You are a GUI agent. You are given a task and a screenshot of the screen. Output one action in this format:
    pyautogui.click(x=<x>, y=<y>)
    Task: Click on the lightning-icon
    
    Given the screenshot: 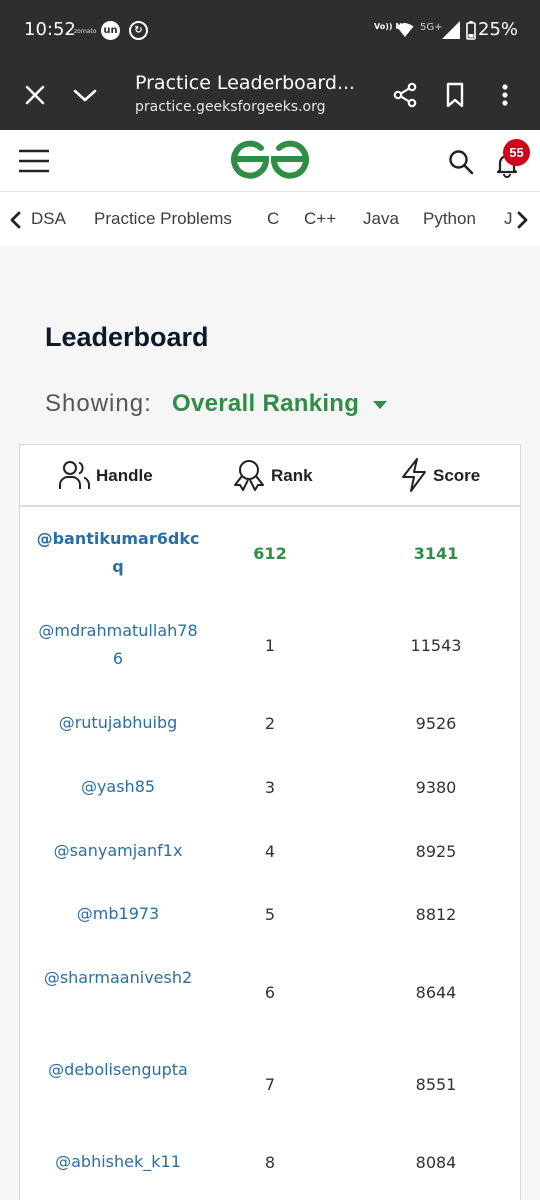 What is the action you would take?
    pyautogui.click(x=414, y=475)
    